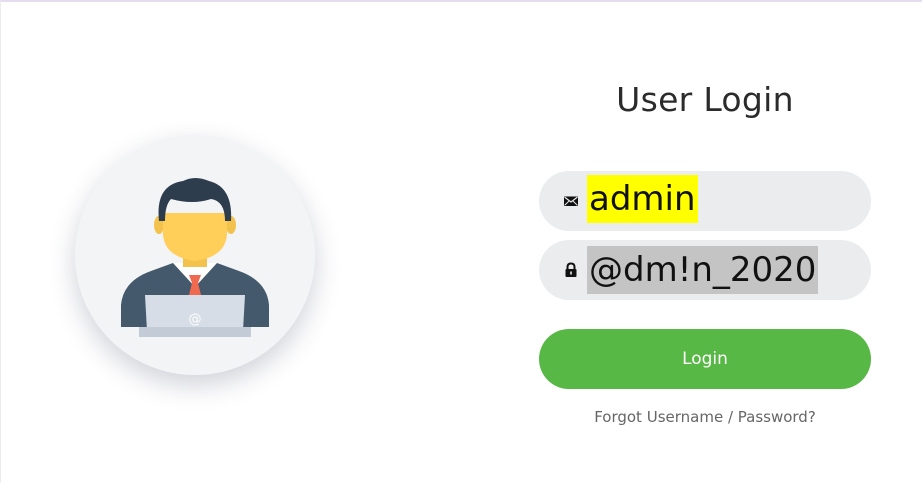 The image size is (922, 483). I want to click on lock-icon, so click(571, 269).